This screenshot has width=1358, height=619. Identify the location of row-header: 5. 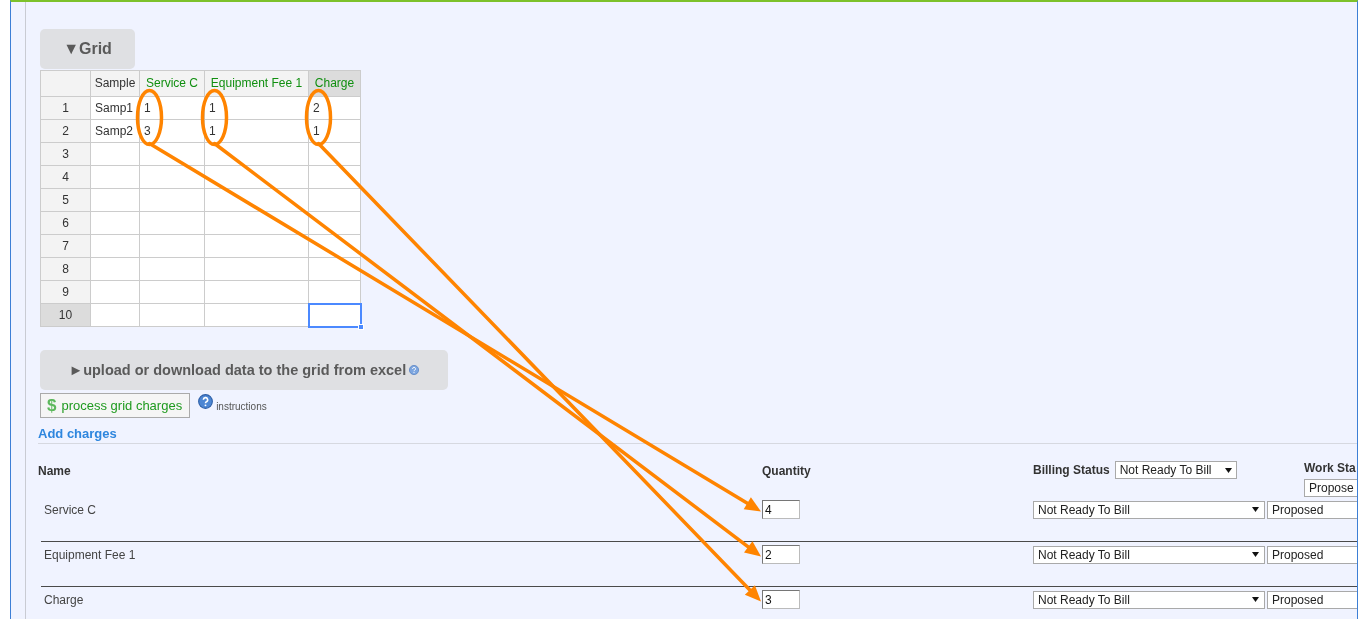
(65, 200).